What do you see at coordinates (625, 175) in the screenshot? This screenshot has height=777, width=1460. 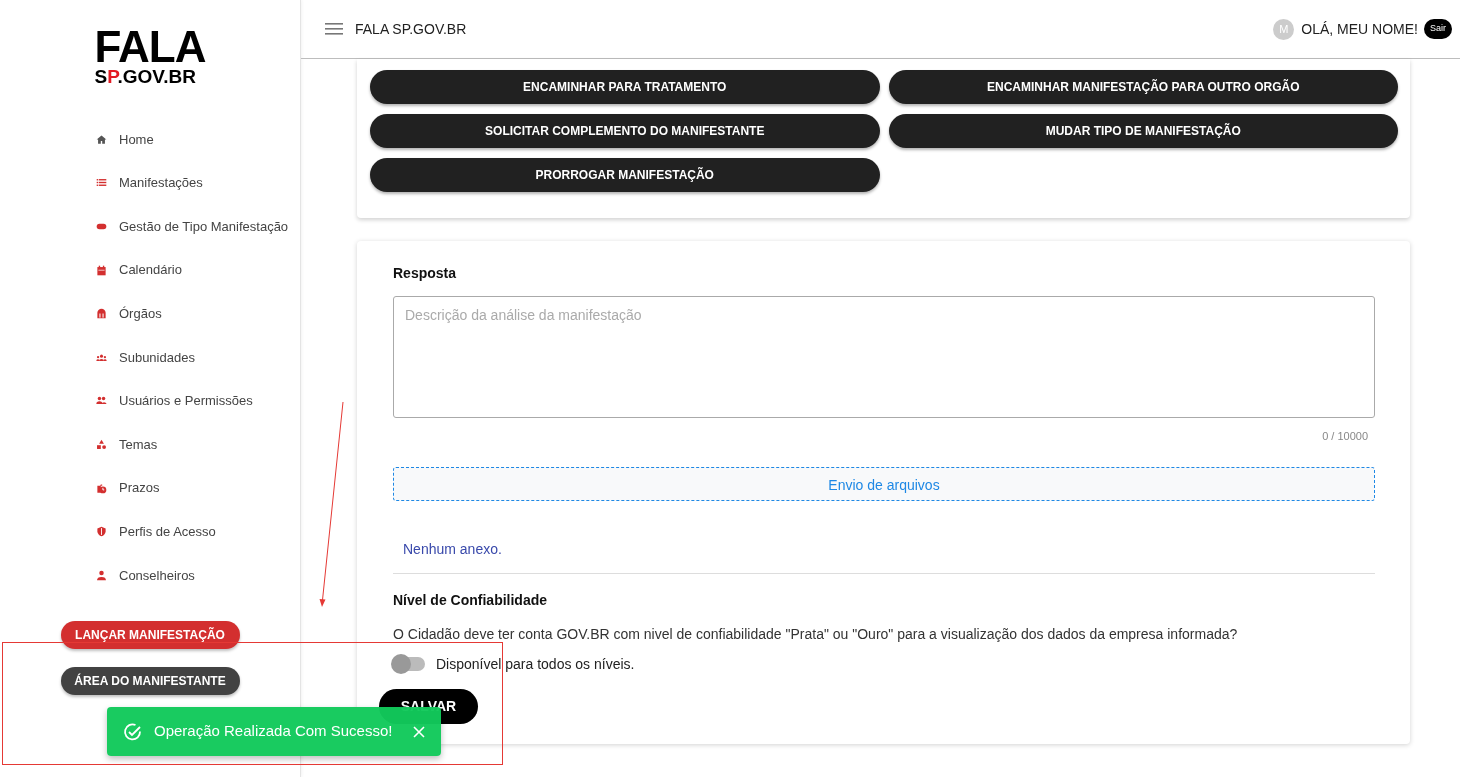 I see `action-button: PRORROGAR MANIFESTAÇÃO` at bounding box center [625, 175].